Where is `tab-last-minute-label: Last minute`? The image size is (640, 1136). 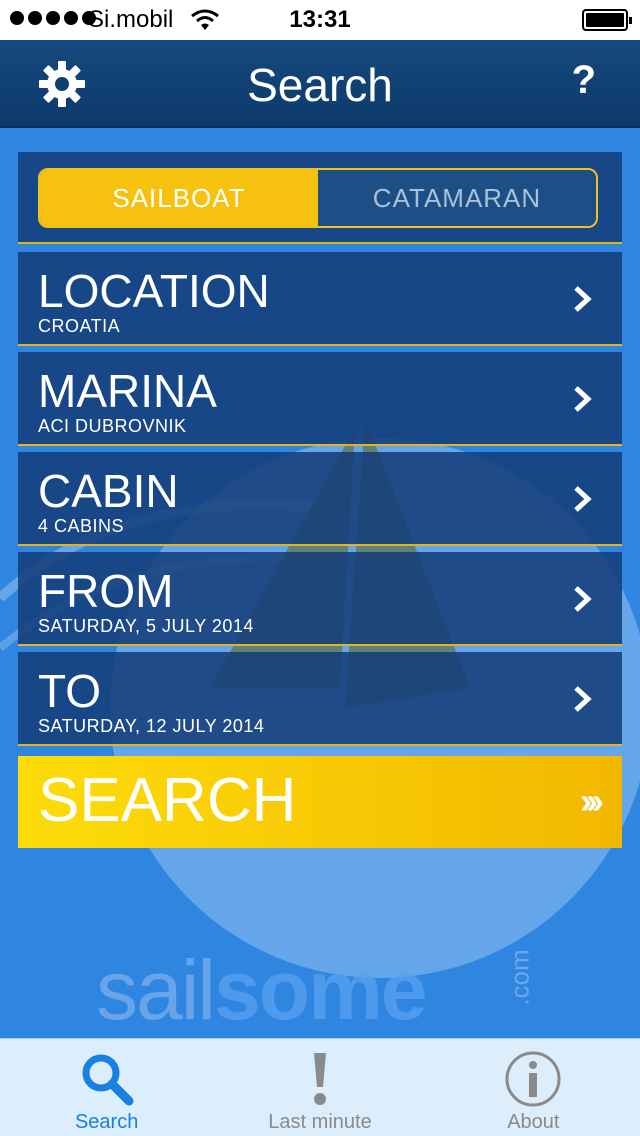 tab-last-minute-label: Last minute is located at coordinates (320, 1122).